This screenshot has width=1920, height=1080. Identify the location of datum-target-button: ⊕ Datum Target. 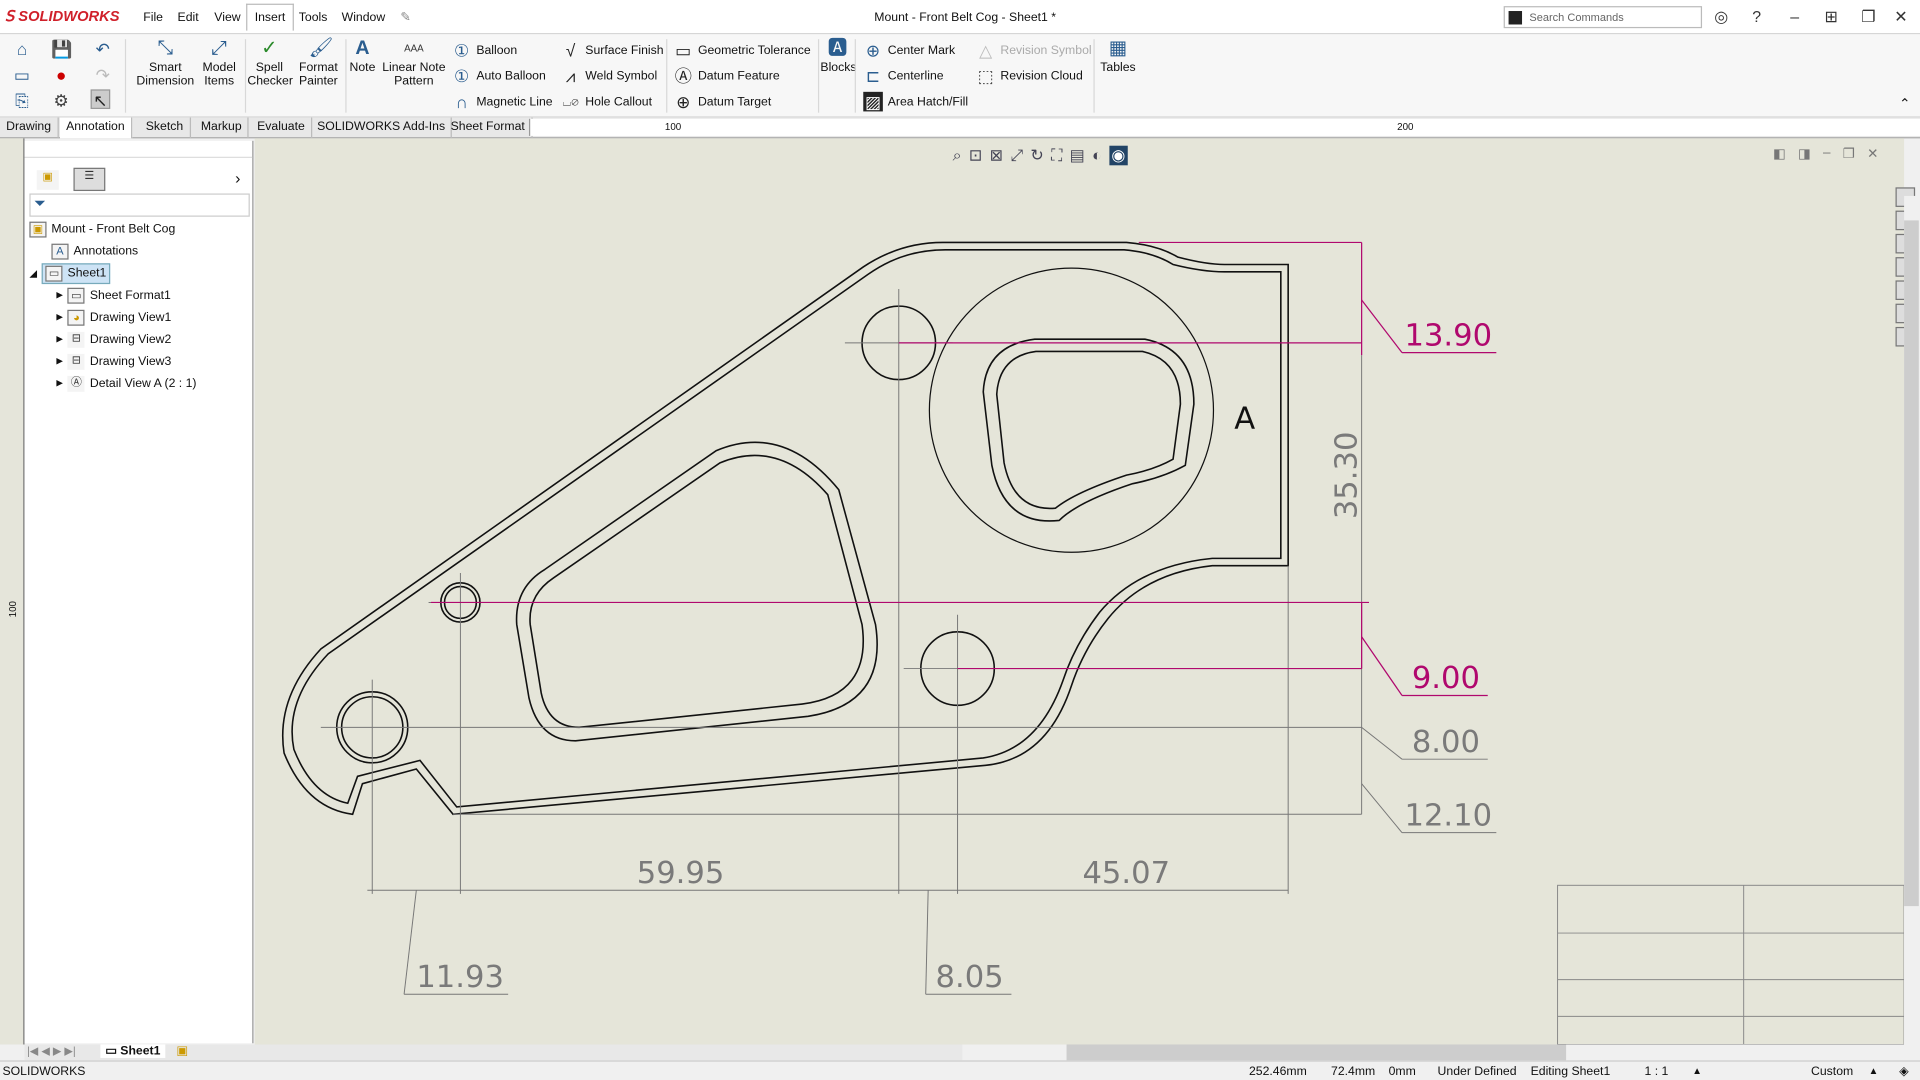
(741, 102).